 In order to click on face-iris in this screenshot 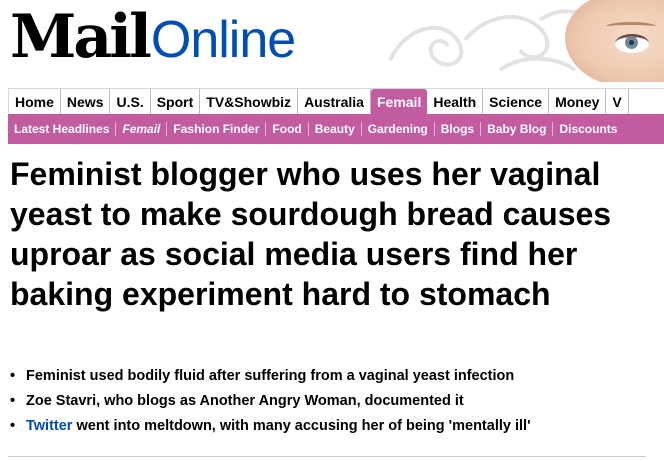, I will do `click(631, 42)`.